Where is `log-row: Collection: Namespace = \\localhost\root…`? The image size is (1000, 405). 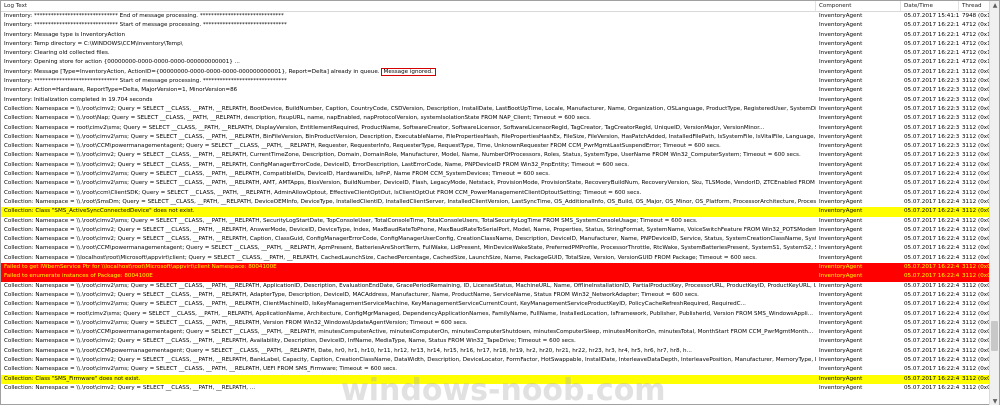
log-row: Collection: Namespace = \\localhost\root… is located at coordinates (496, 258).